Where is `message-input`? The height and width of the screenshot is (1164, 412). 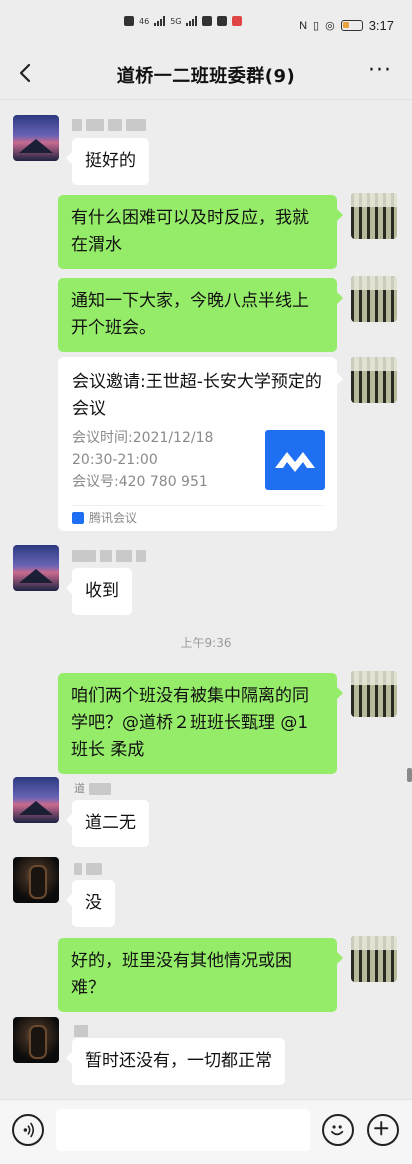
message-input is located at coordinates (183, 1130).